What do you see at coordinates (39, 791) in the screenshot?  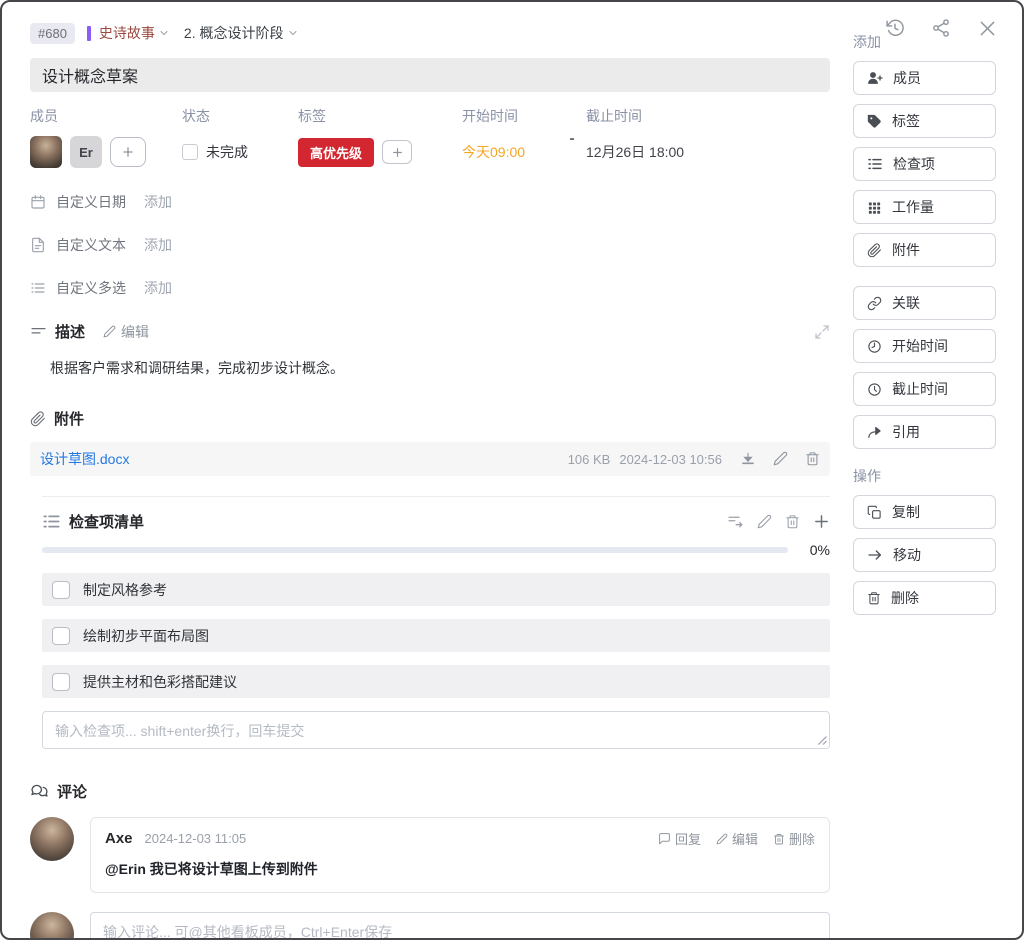 I see `comments-icon` at bounding box center [39, 791].